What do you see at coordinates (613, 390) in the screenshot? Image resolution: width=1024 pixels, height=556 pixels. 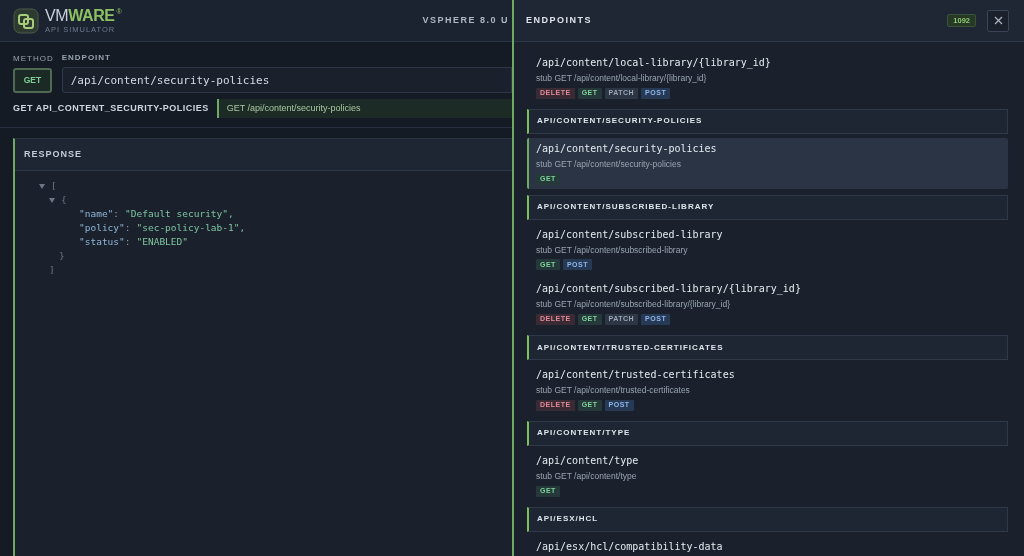 I see `endpoint-summary: stub GET /api/content/trusted-certificates` at bounding box center [613, 390].